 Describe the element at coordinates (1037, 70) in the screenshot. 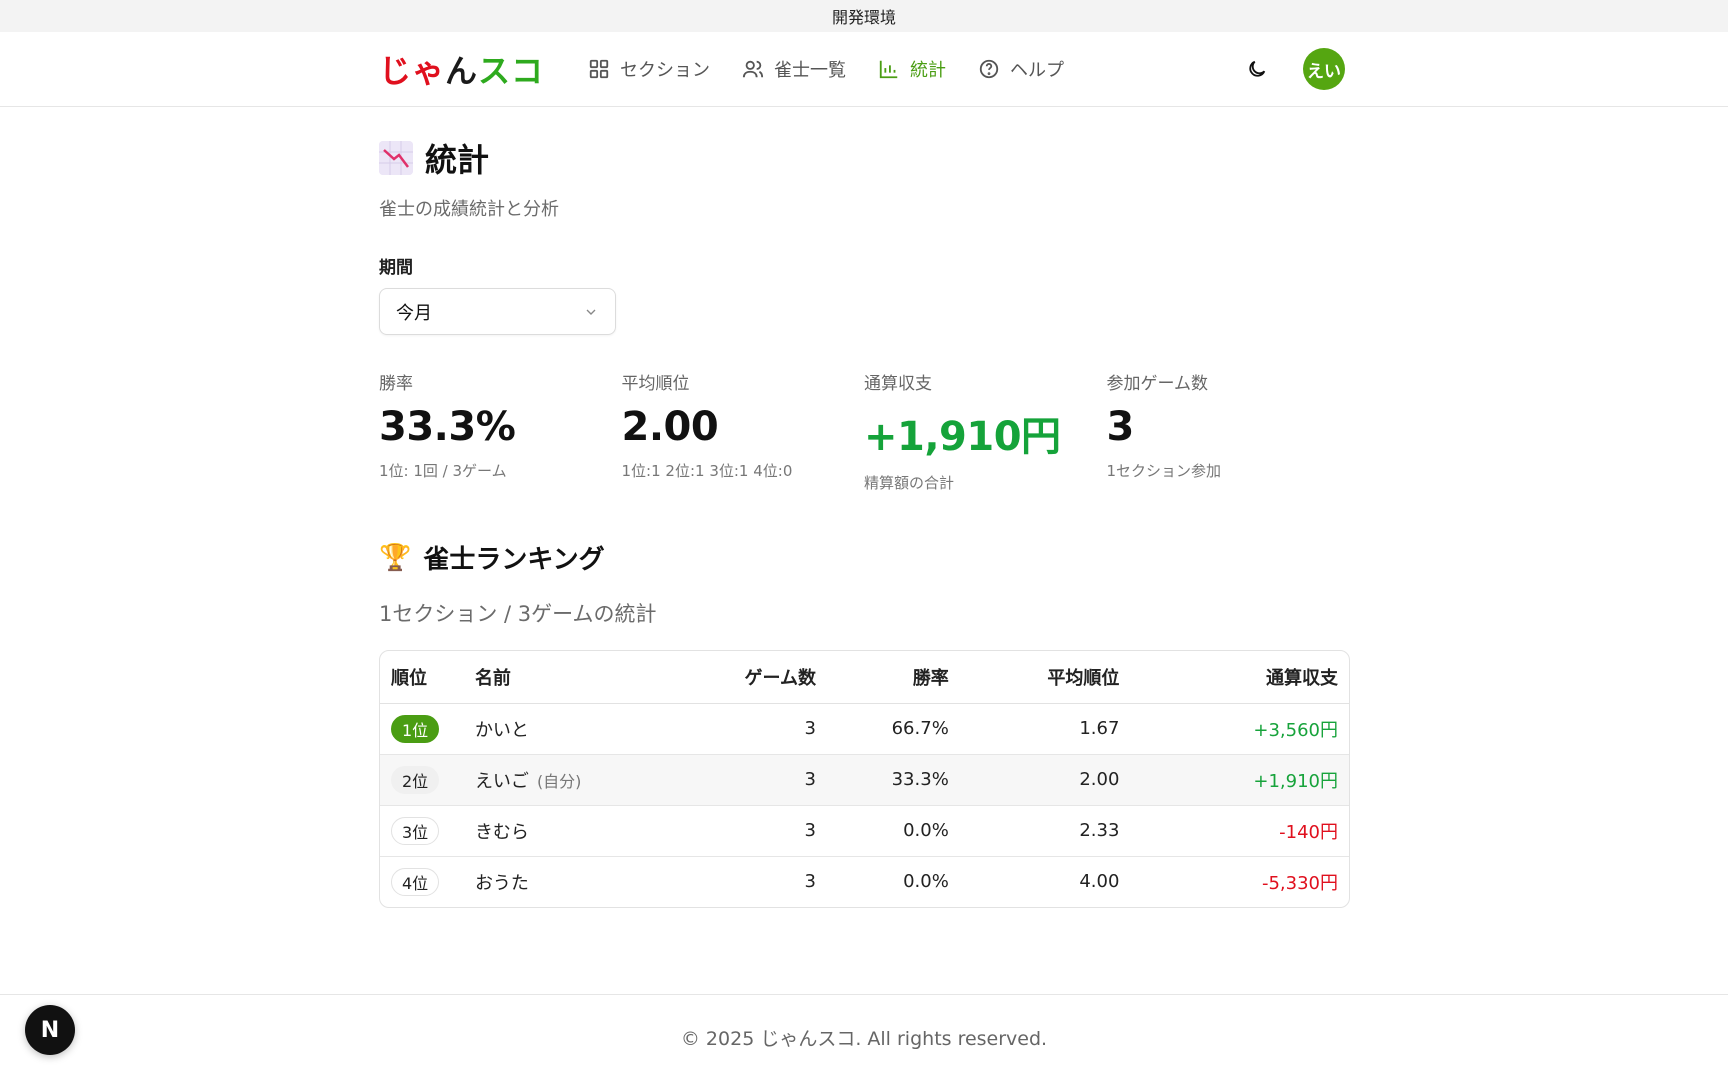

I see `nav-item-label: ヘルプ` at that location.